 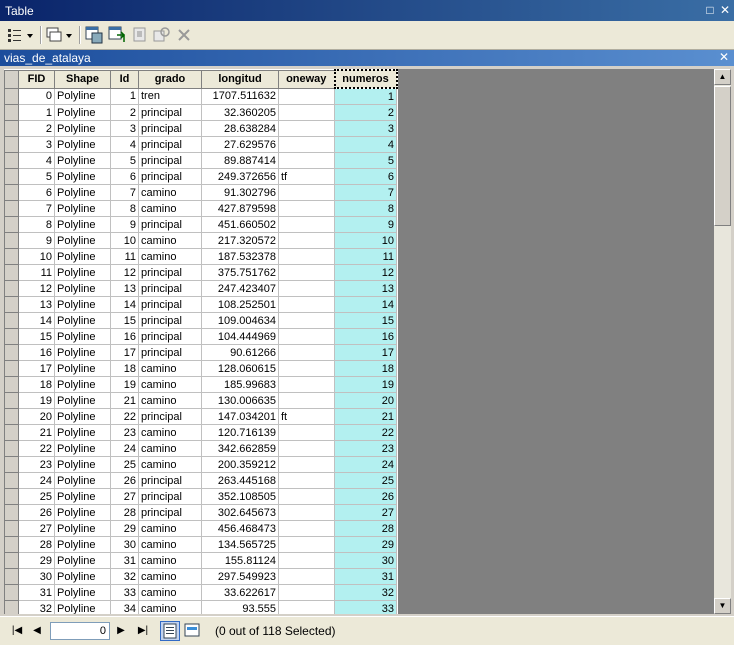 What do you see at coordinates (200, 208) in the screenshot?
I see `table-row: 7 Polyline 8 camino 427.879598 8` at bounding box center [200, 208].